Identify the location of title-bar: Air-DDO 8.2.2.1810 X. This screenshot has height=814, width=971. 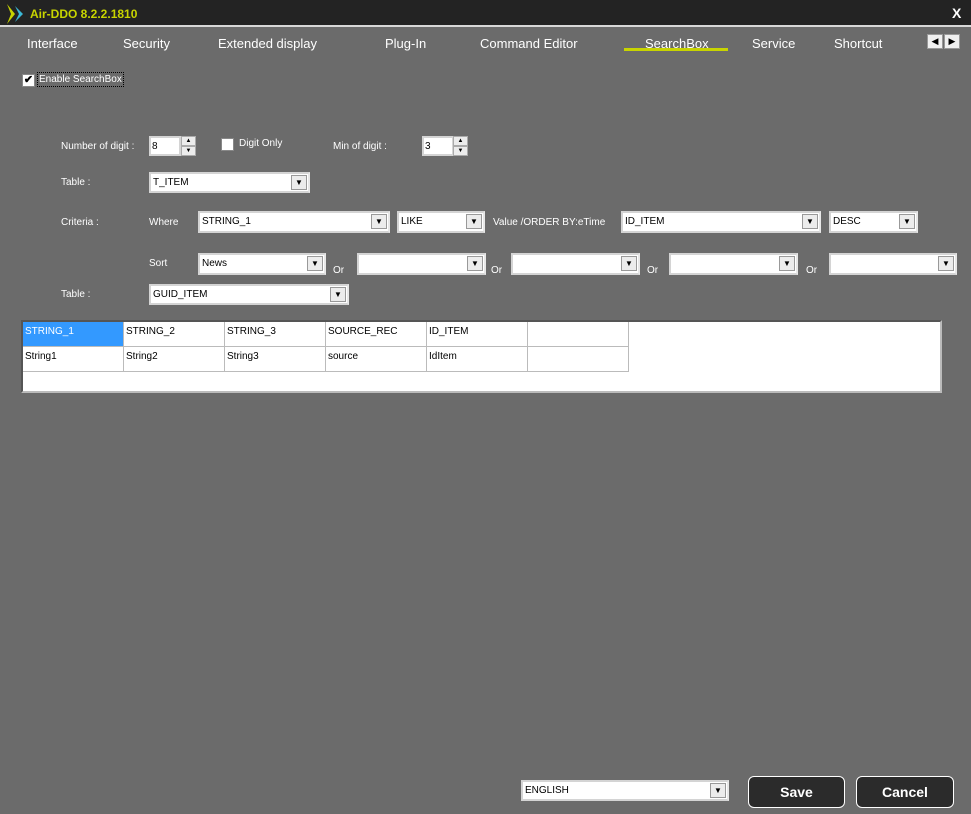
(485, 13).